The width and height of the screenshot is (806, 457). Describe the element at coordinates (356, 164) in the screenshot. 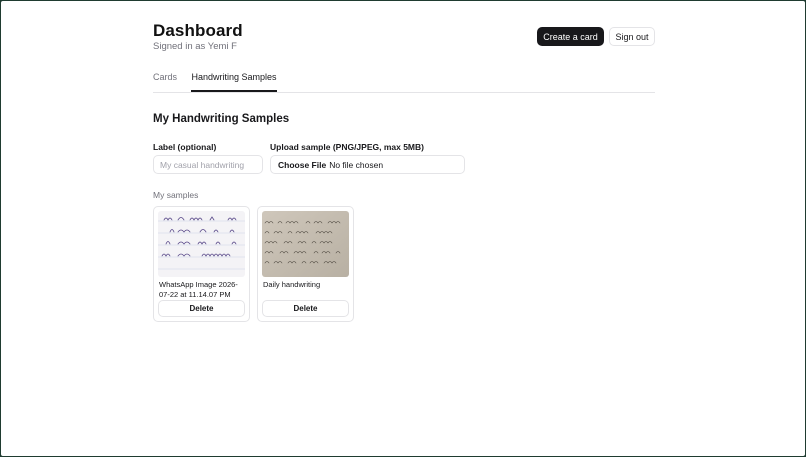

I see `file-status-text: No file chosen` at that location.